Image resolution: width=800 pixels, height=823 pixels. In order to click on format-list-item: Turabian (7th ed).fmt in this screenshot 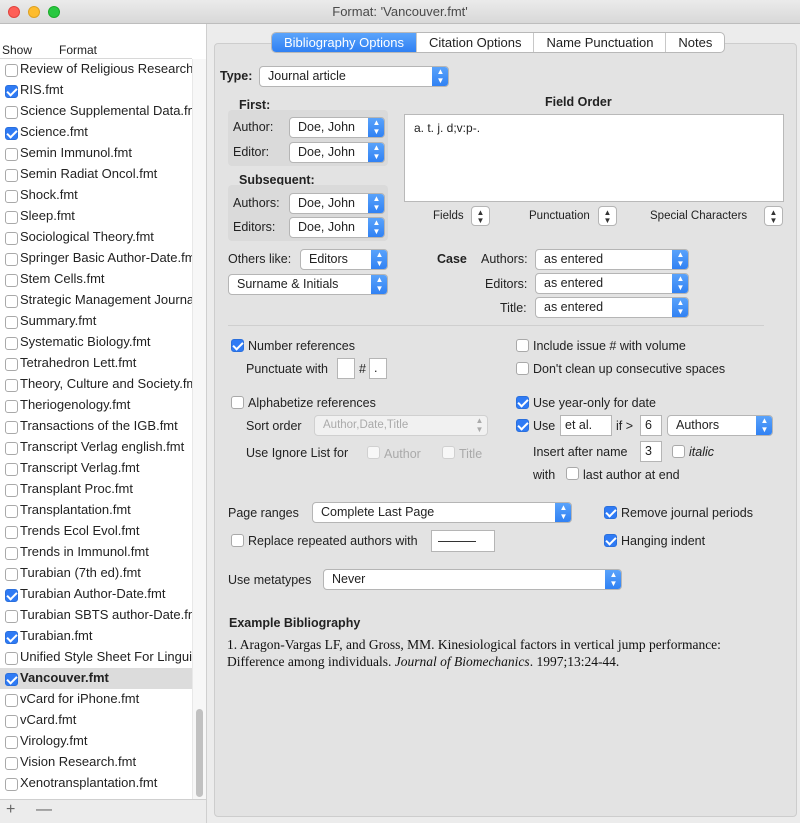, I will do `click(96, 573)`.